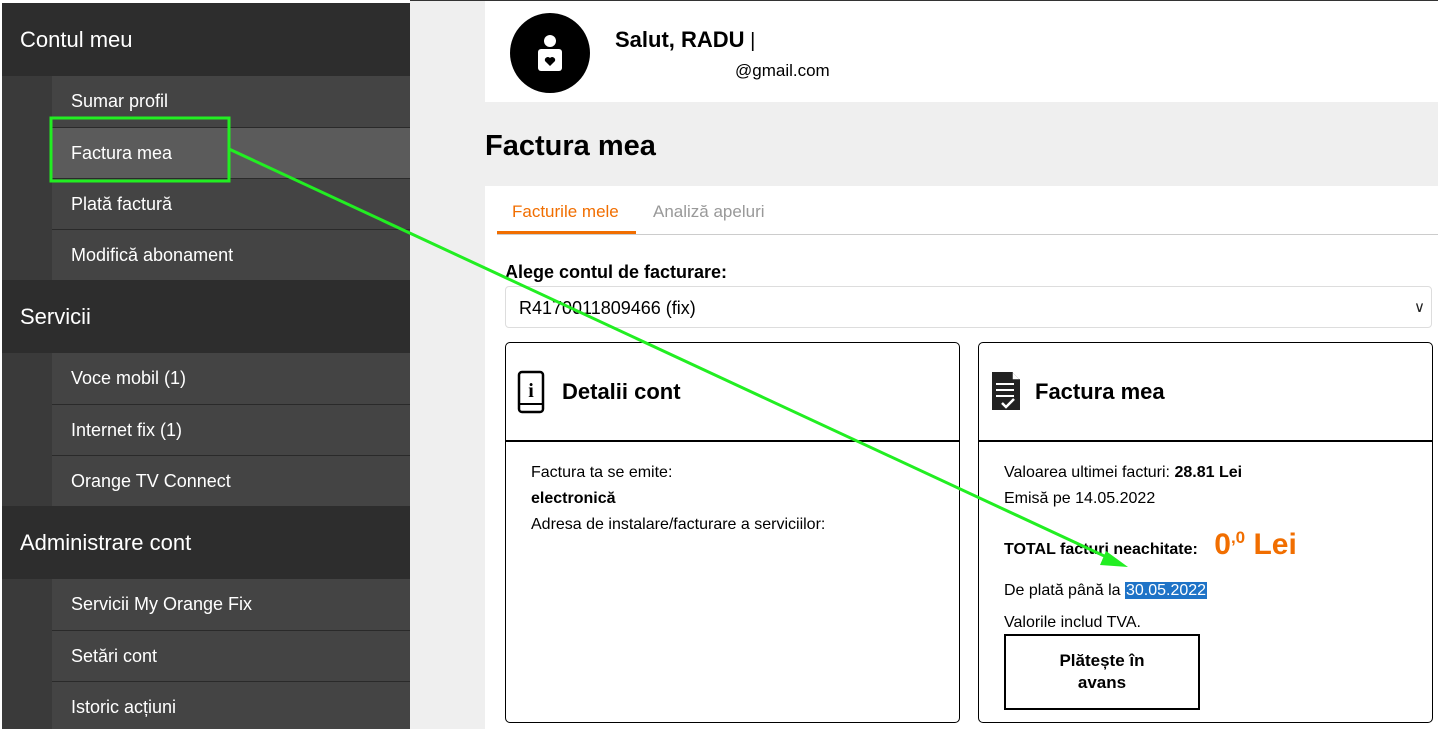 The image size is (1438, 729). What do you see at coordinates (1101, 549) in the screenshot?
I see `total-unpaid-label: TOTAL facturi neachitate:` at bounding box center [1101, 549].